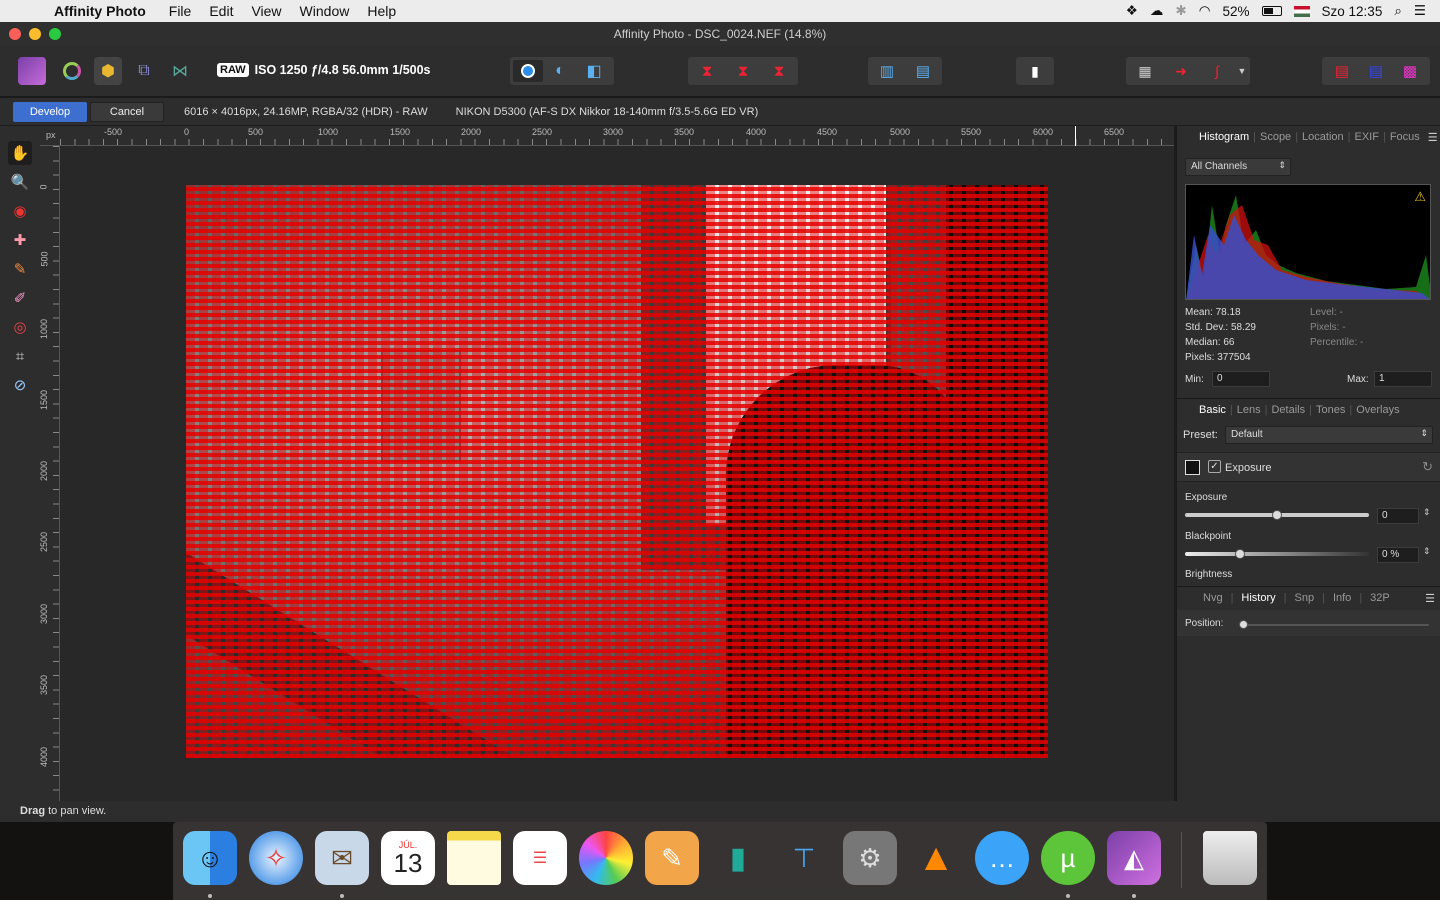  I want to click on tab-snapshots: Snp, so click(1305, 598).